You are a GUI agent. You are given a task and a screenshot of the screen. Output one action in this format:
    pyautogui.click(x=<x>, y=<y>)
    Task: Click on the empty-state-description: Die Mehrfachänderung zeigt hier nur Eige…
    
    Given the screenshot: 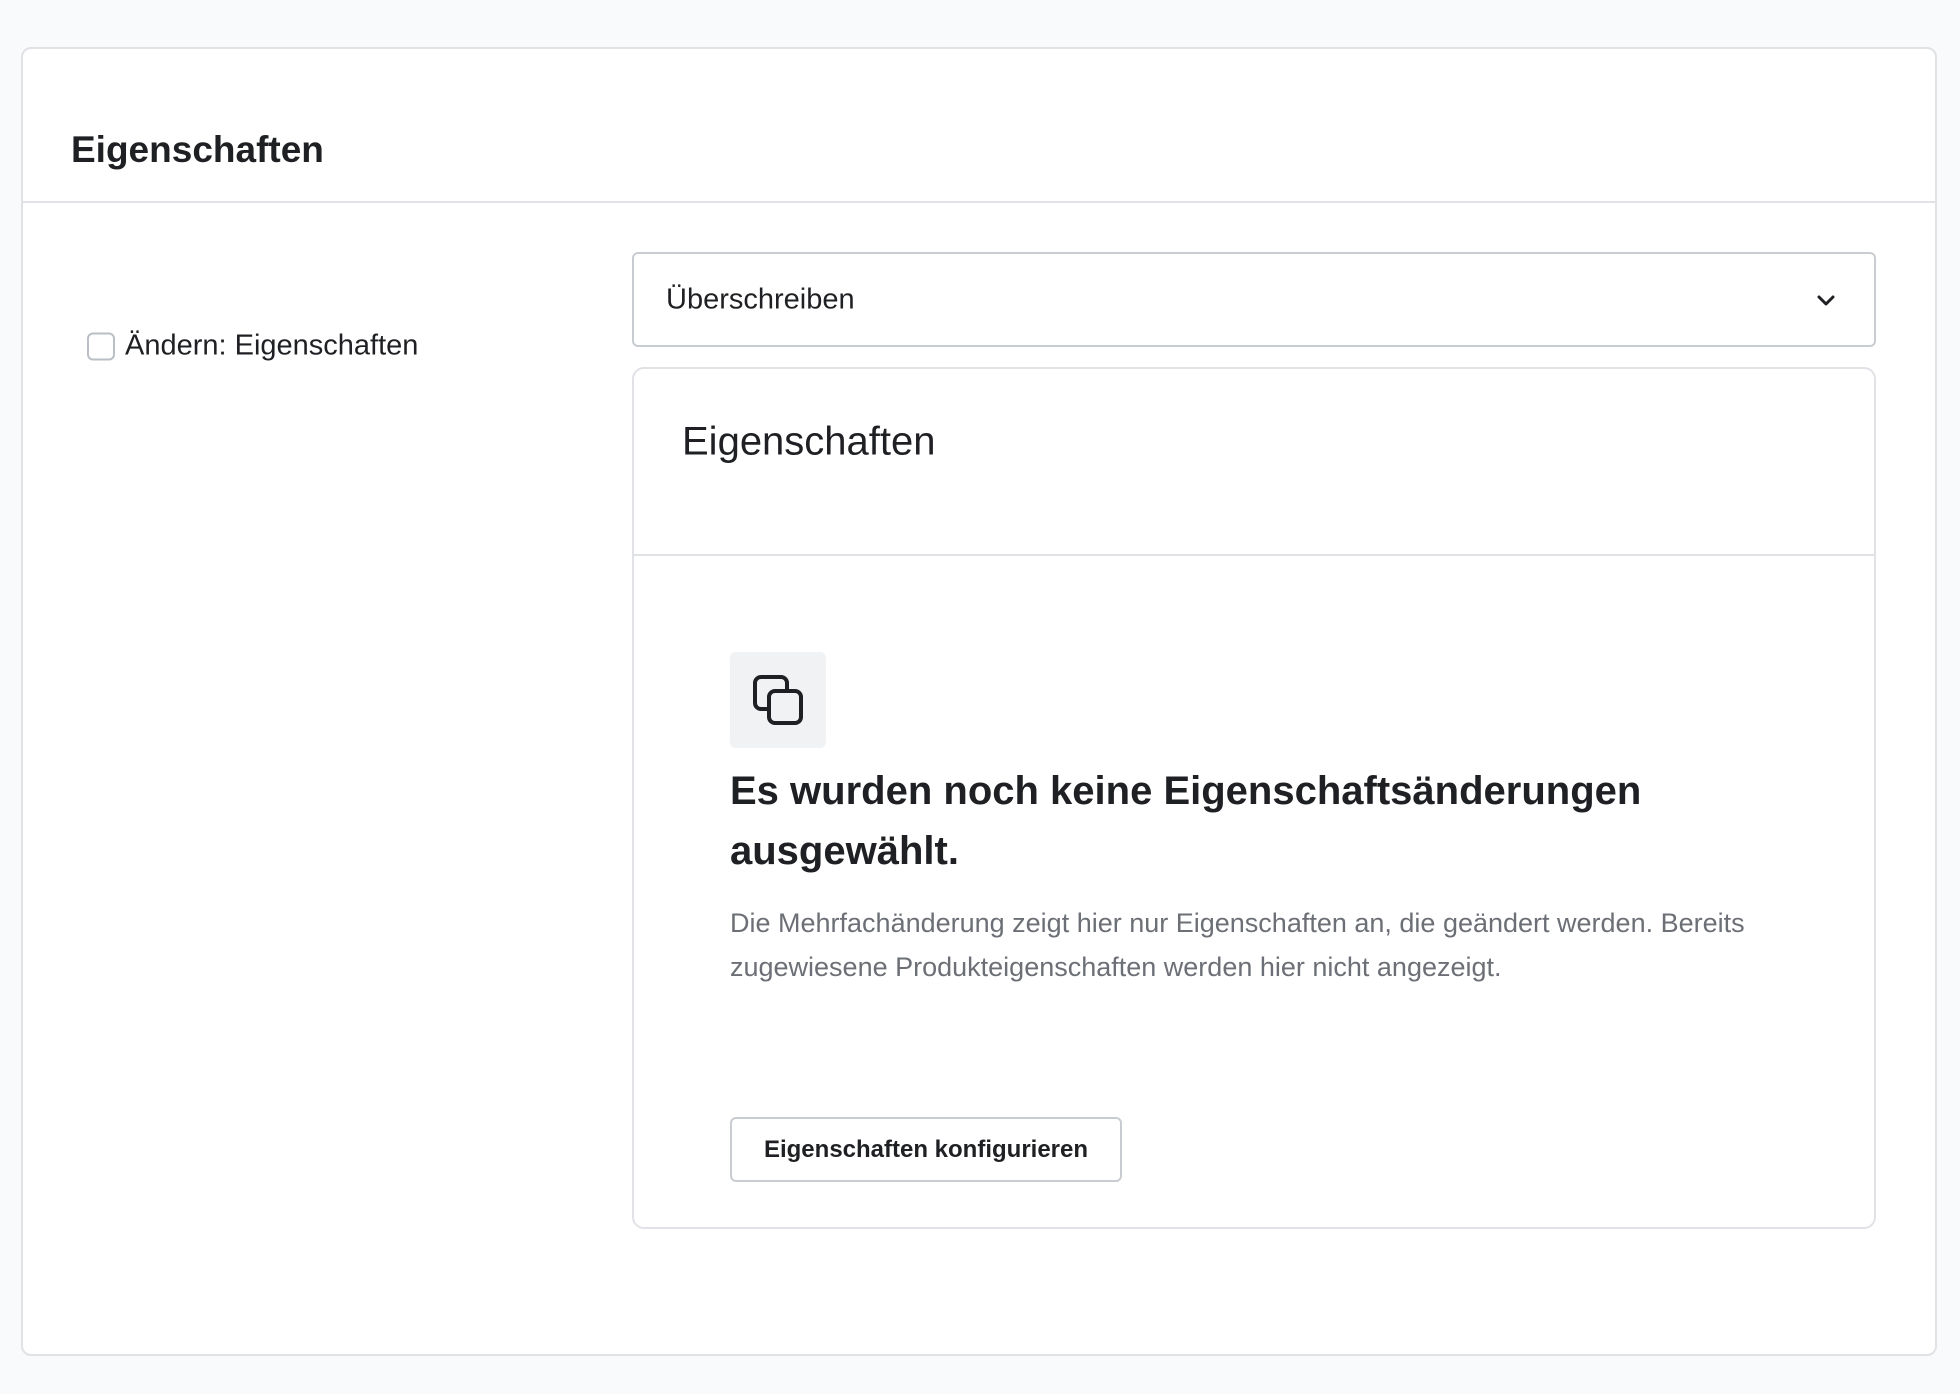 What is the action you would take?
    pyautogui.click(x=1237, y=945)
    